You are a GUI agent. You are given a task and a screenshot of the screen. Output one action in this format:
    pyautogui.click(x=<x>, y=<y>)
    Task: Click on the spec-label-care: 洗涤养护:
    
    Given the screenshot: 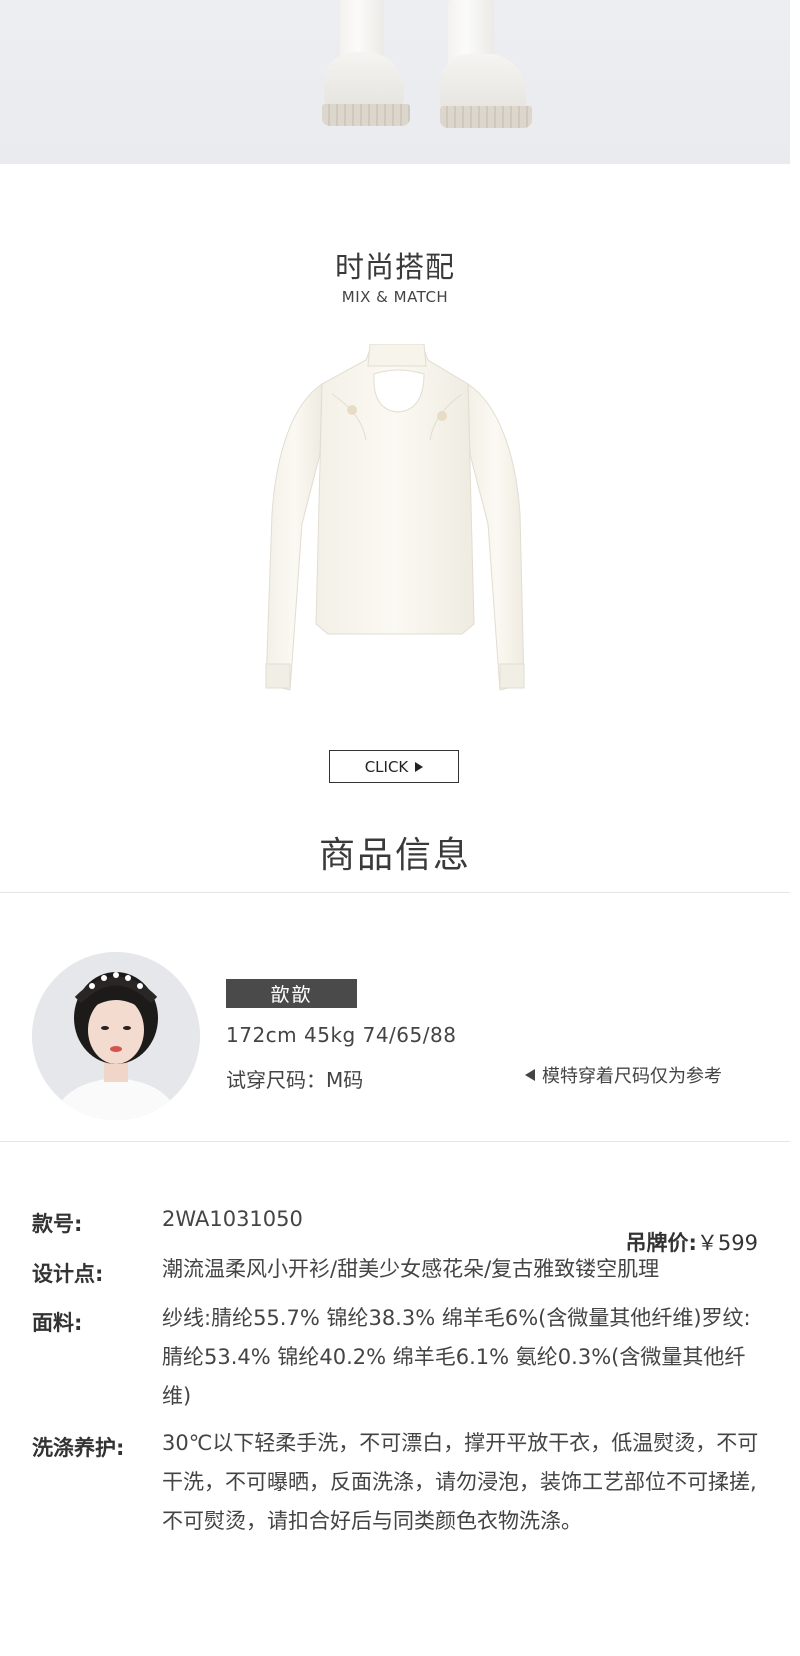 What is the action you would take?
    pyautogui.click(x=78, y=1448)
    